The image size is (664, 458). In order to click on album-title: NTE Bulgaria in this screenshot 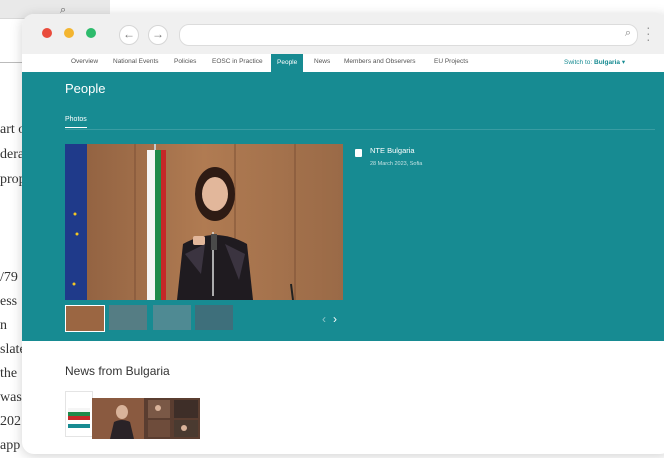, I will do `click(392, 150)`.